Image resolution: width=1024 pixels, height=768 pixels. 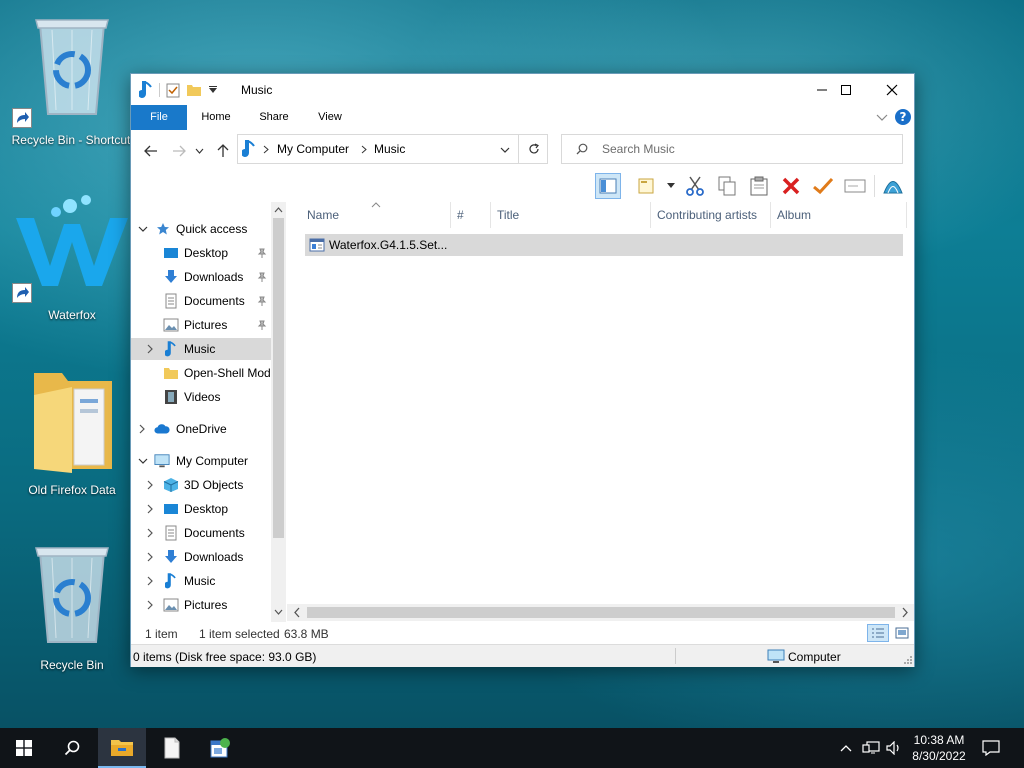 I want to click on network-icon, so click(x=871, y=748).